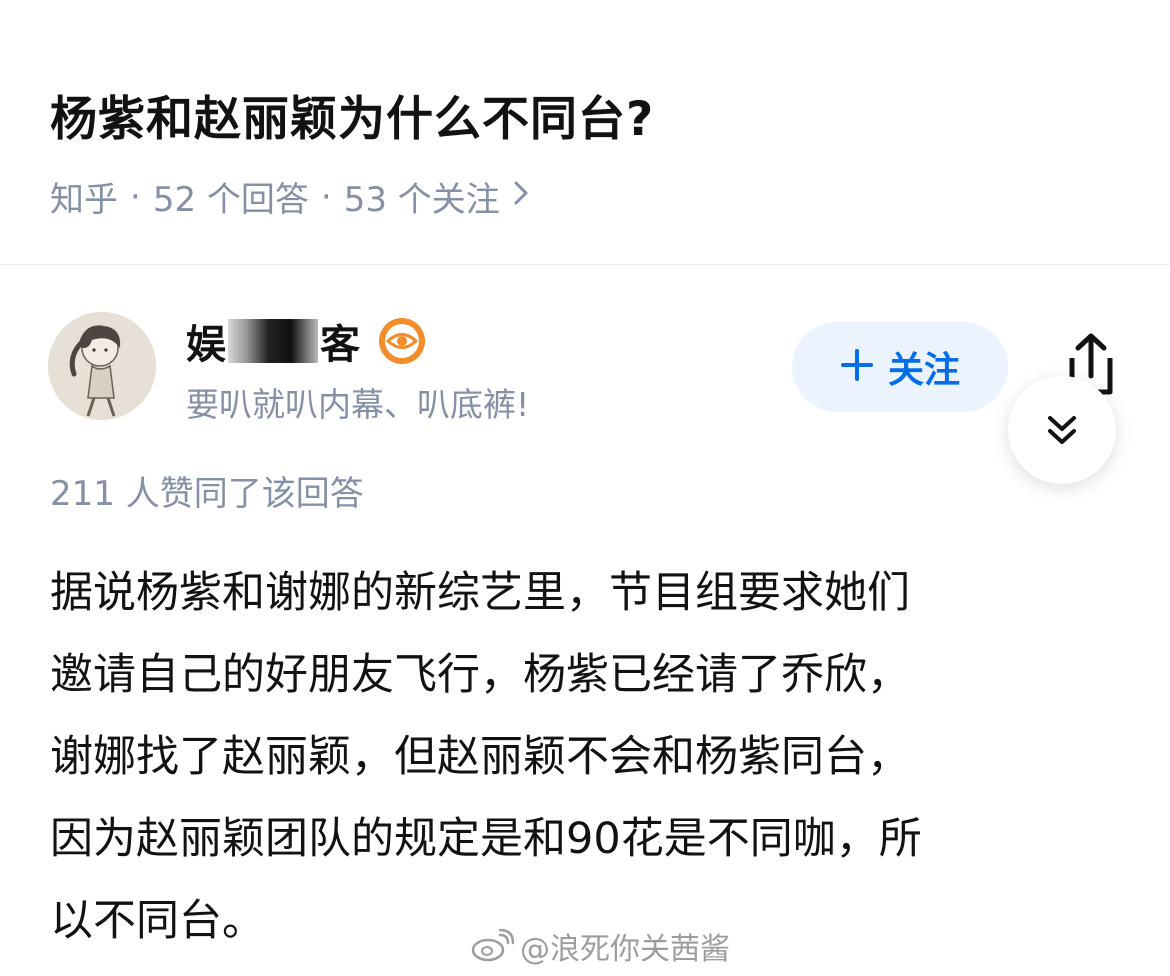 This screenshot has height=976, width=1170. Describe the element at coordinates (521, 197) in the screenshot. I see `chevron-right-icon` at that location.